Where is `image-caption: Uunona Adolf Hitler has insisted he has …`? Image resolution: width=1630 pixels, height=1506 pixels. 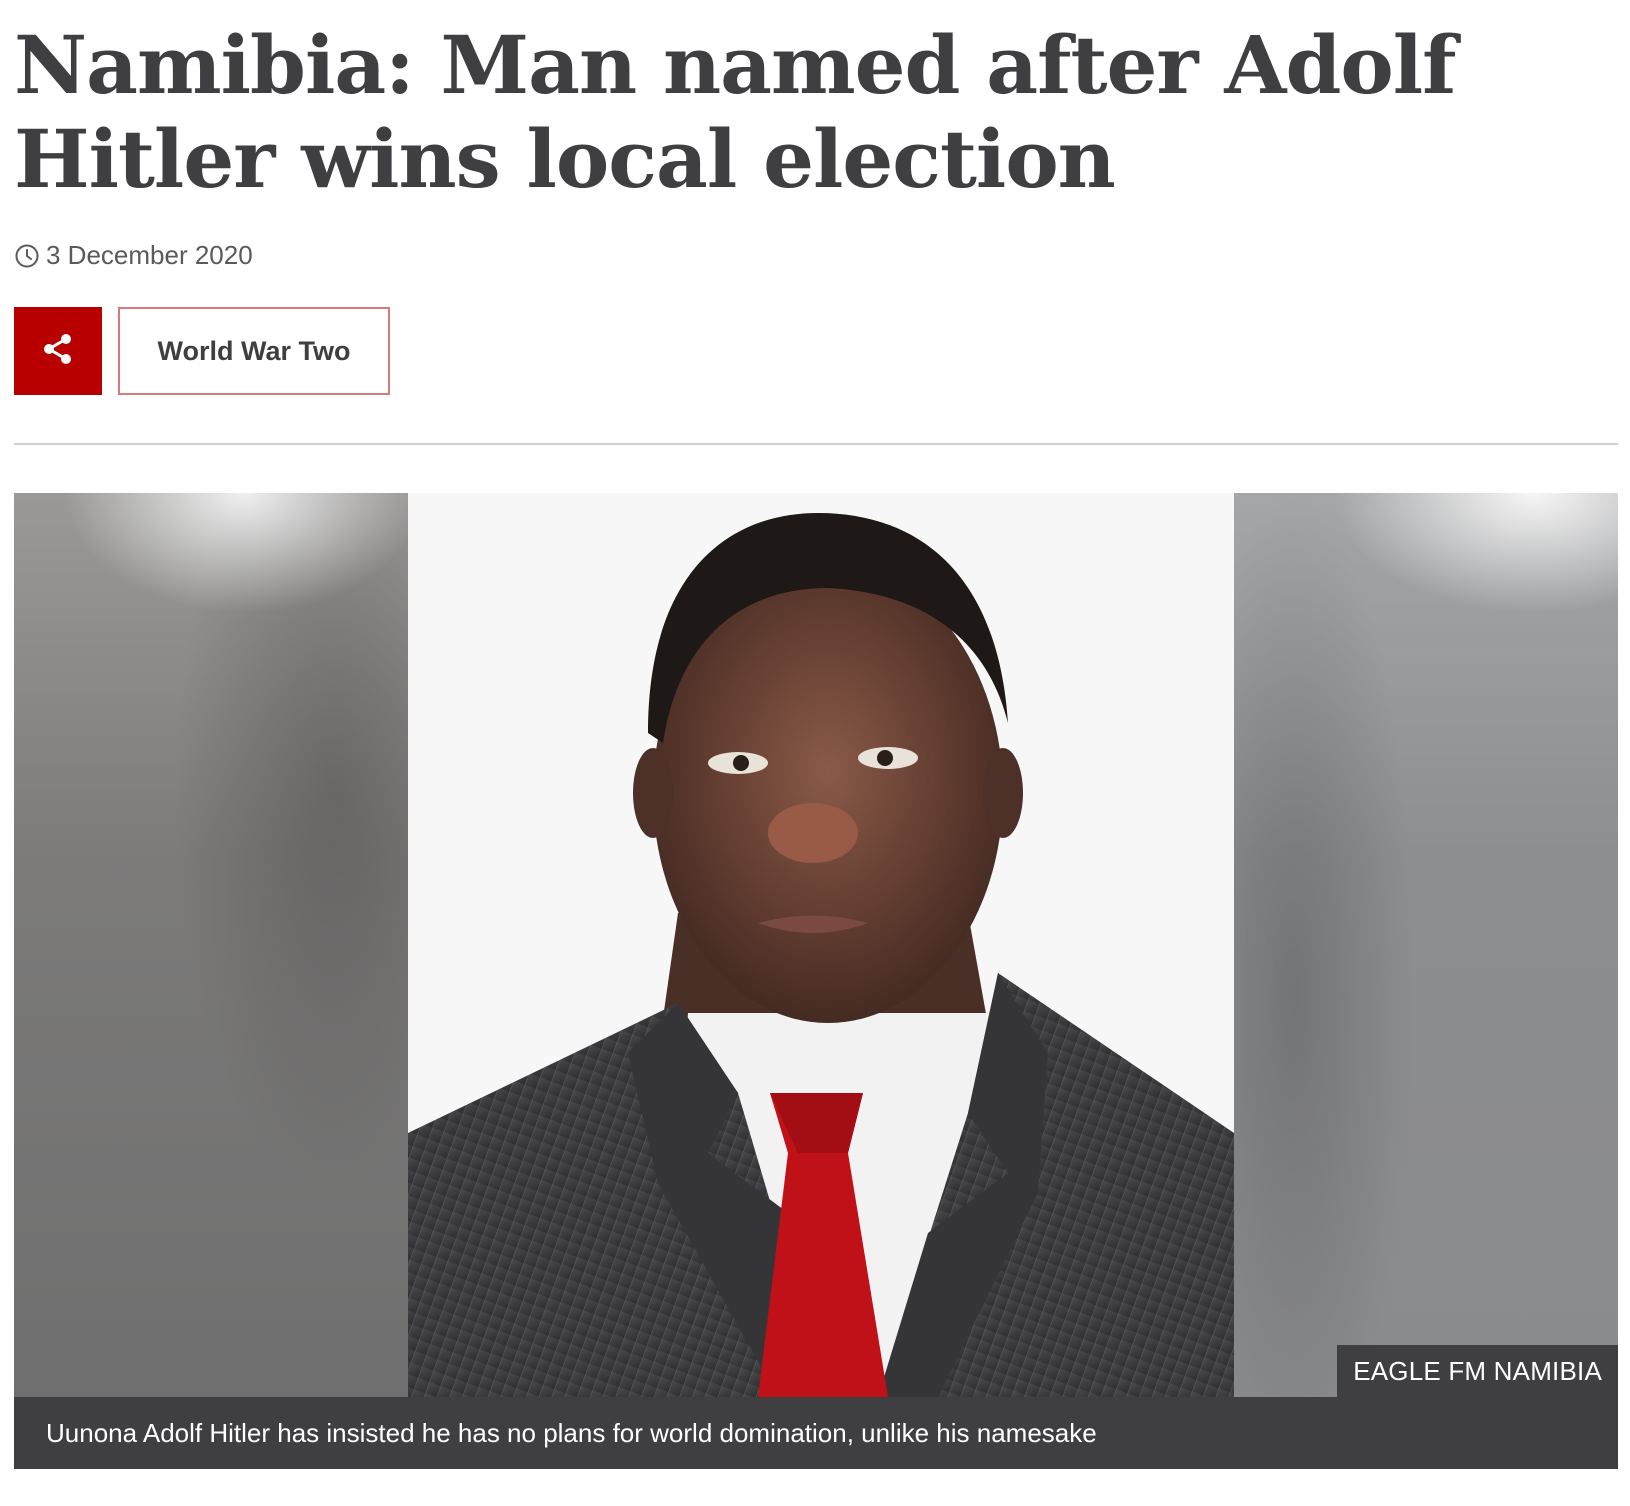
image-caption: Uunona Adolf Hitler has insisted he has … is located at coordinates (816, 1433).